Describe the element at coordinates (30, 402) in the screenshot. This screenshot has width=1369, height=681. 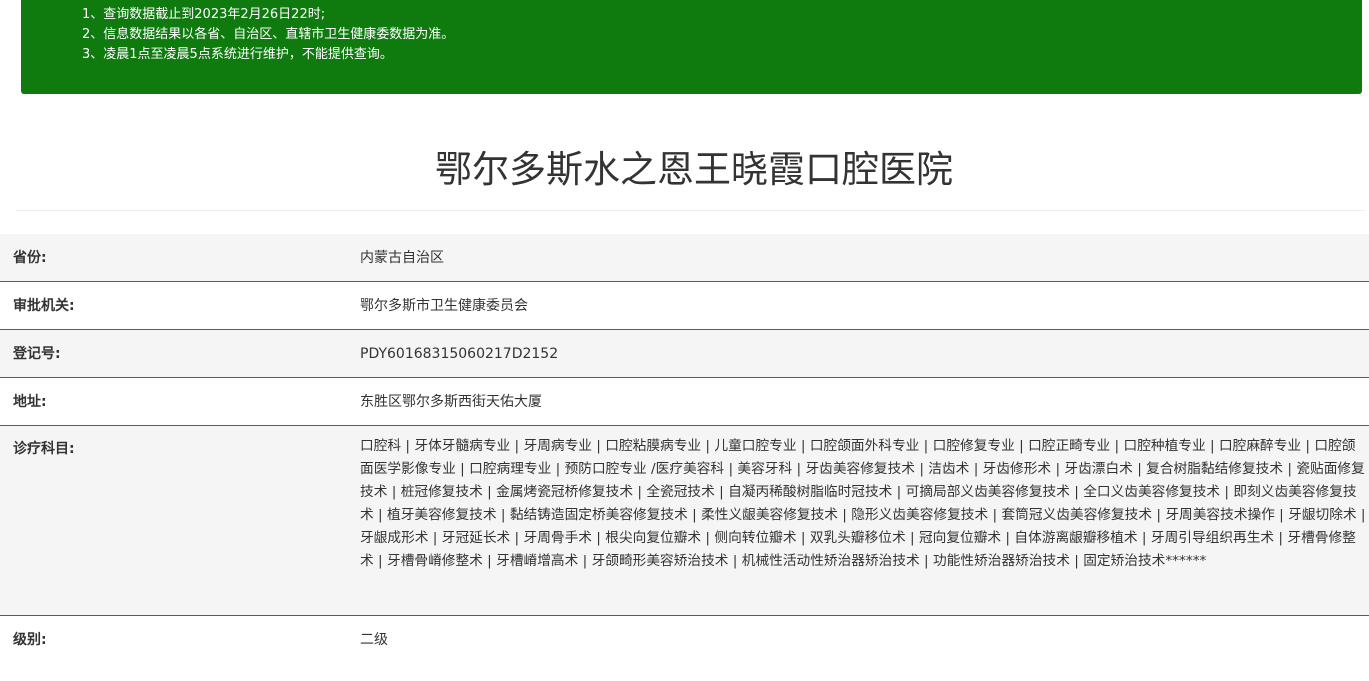
I see `address-label: 地址:` at that location.